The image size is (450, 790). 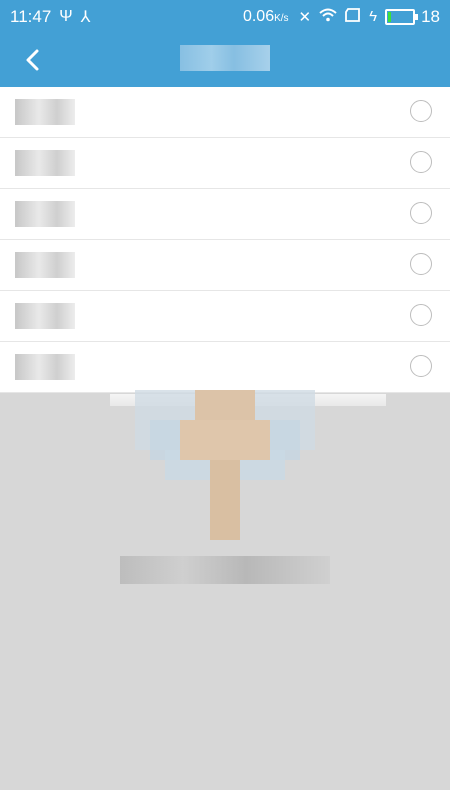 What do you see at coordinates (373, 16) in the screenshot?
I see `charging-icon: ϟ` at bounding box center [373, 16].